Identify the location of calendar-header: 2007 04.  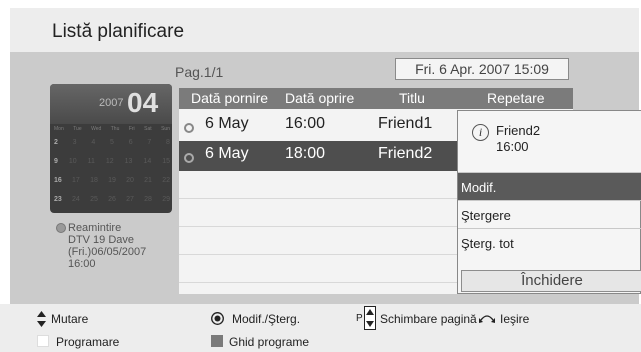
(111, 104).